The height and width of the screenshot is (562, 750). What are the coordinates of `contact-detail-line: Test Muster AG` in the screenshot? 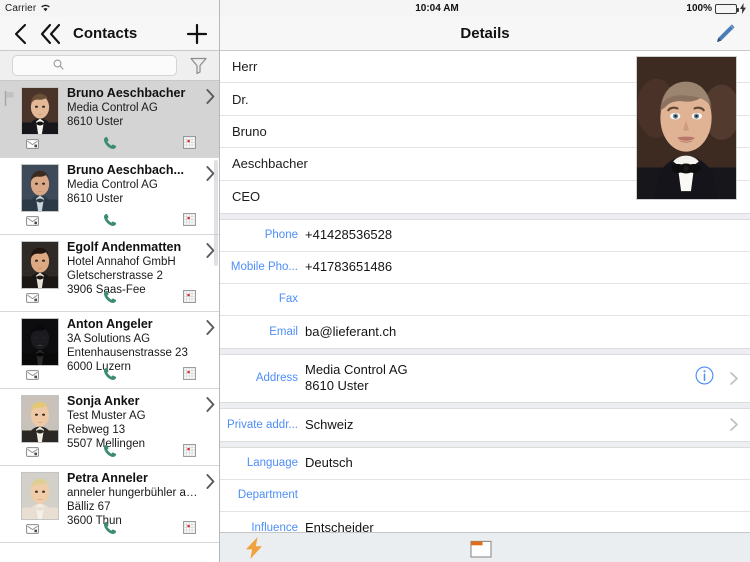 It's located at (106, 416).